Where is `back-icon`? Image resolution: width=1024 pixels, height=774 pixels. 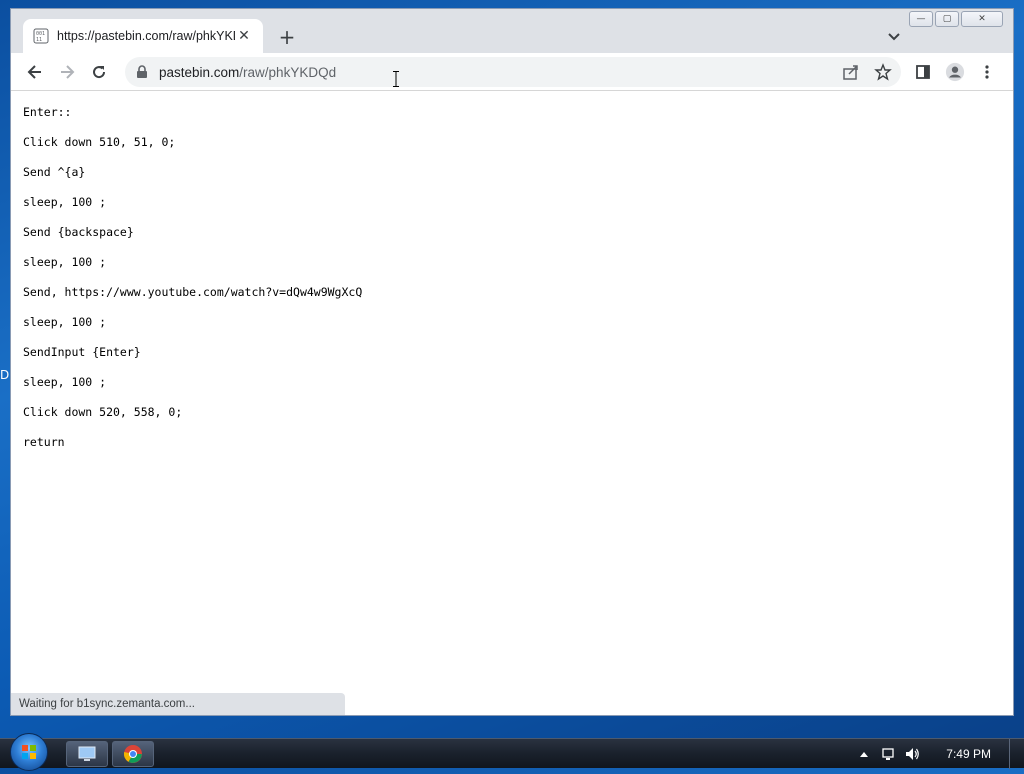
back-icon is located at coordinates (35, 72).